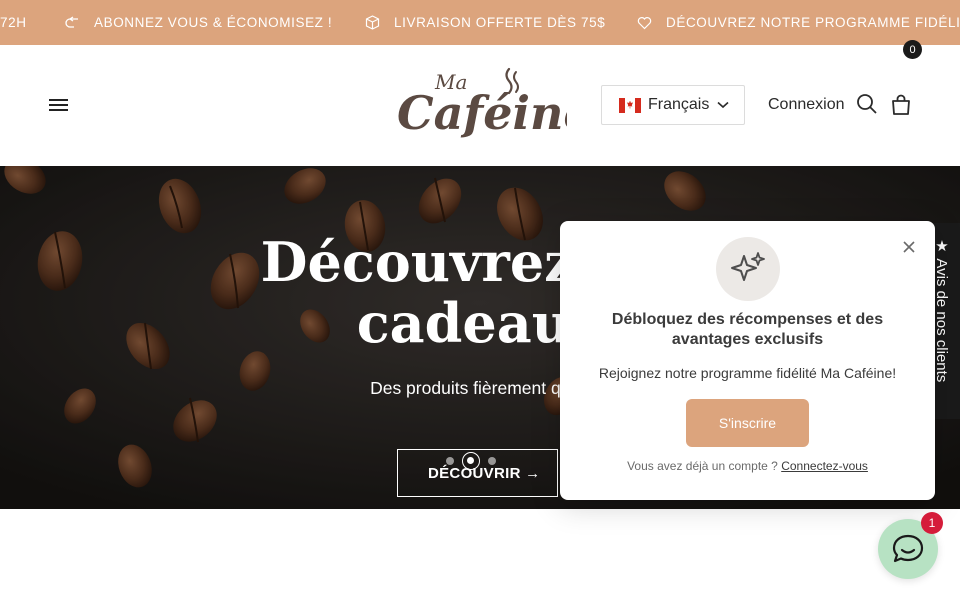 Image resolution: width=960 pixels, height=600 pixels. I want to click on announcement-item-subscribe: ABONNEZ VOUS & ÉCONOMISEZ !, so click(198, 22).